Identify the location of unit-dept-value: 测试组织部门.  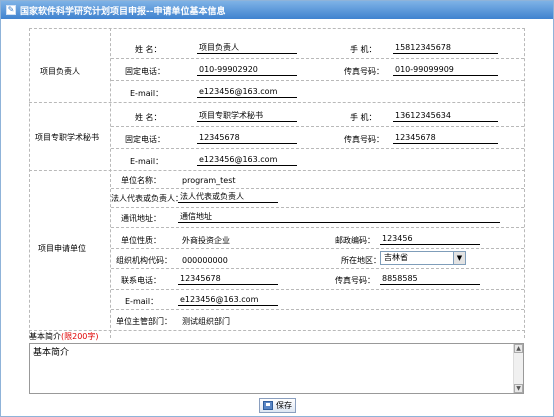
(206, 321).